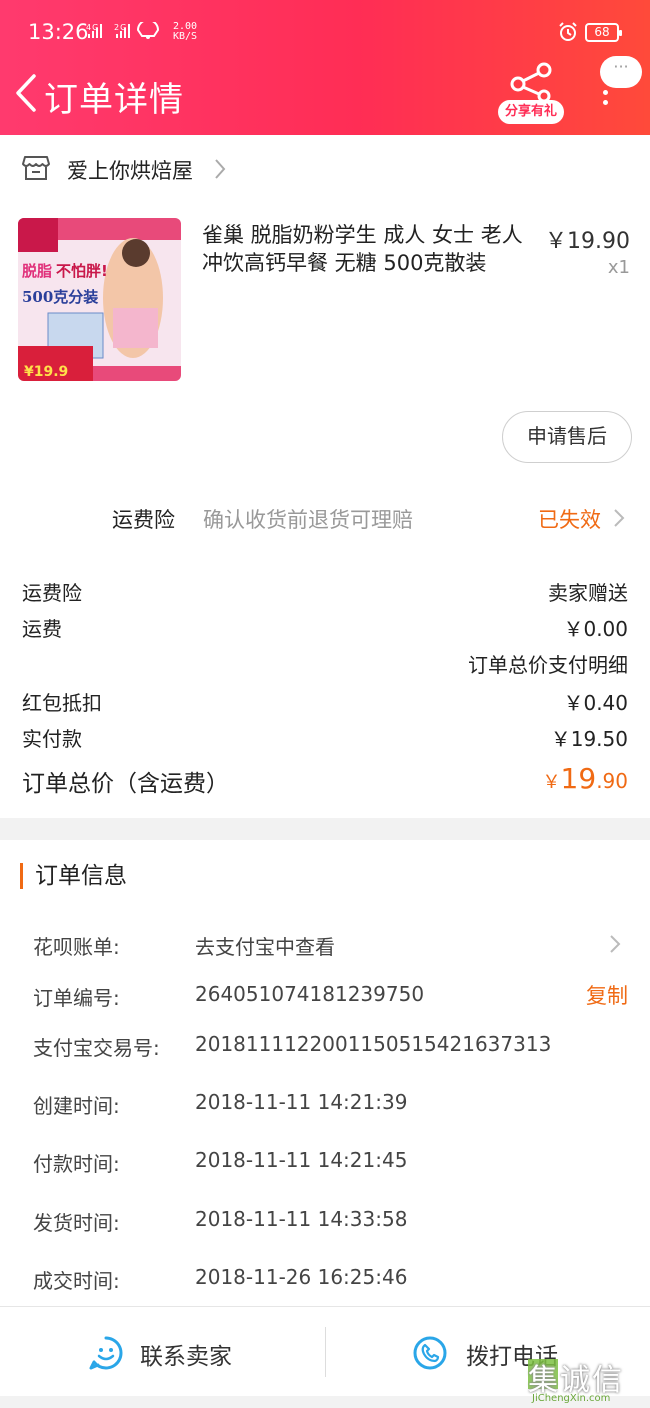 The image size is (650, 1408). Describe the element at coordinates (126, 31) in the screenshot. I see `signal-icon: 4G 2G` at that location.